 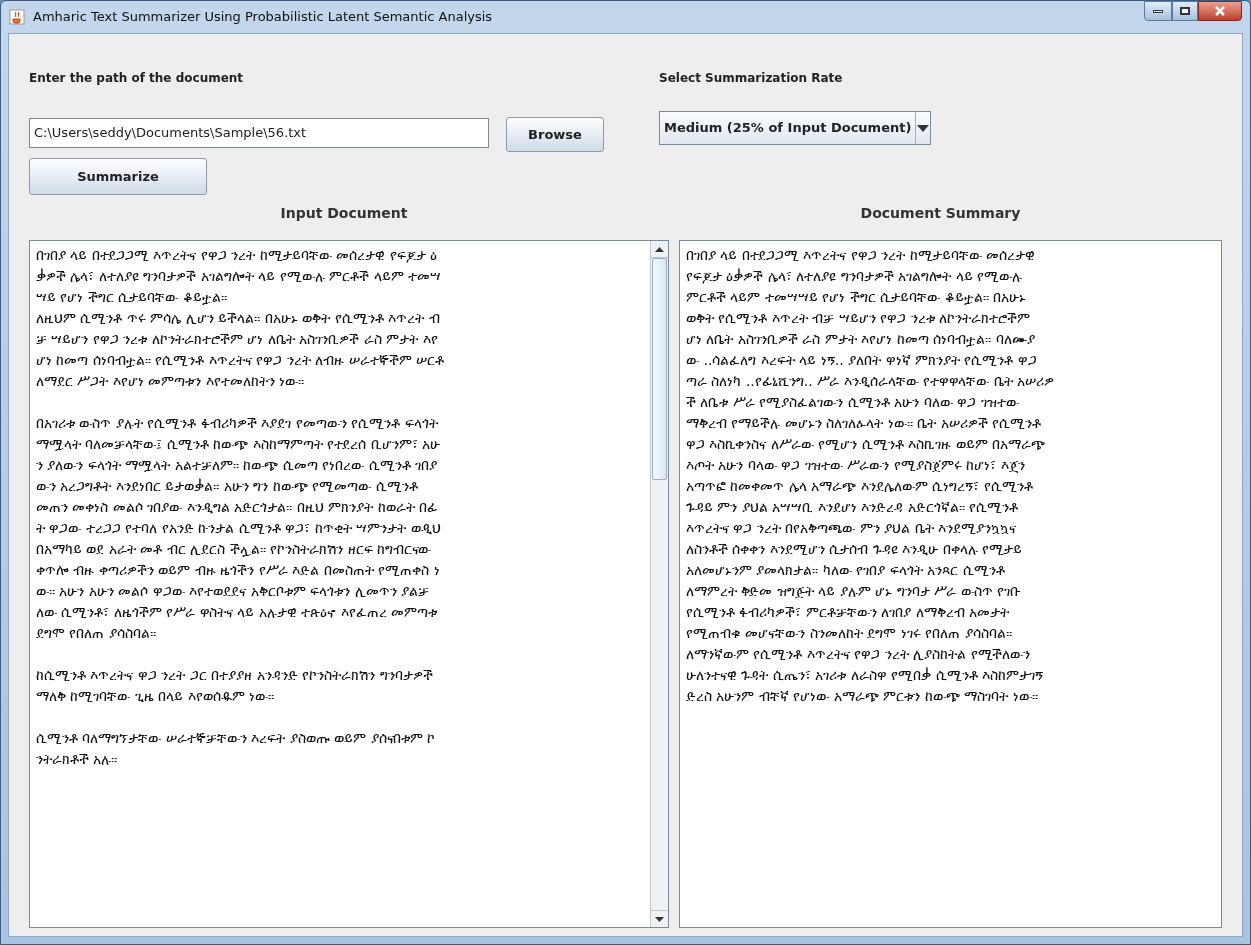 I want to click on path-label: Enter the path of the document, so click(x=137, y=77).